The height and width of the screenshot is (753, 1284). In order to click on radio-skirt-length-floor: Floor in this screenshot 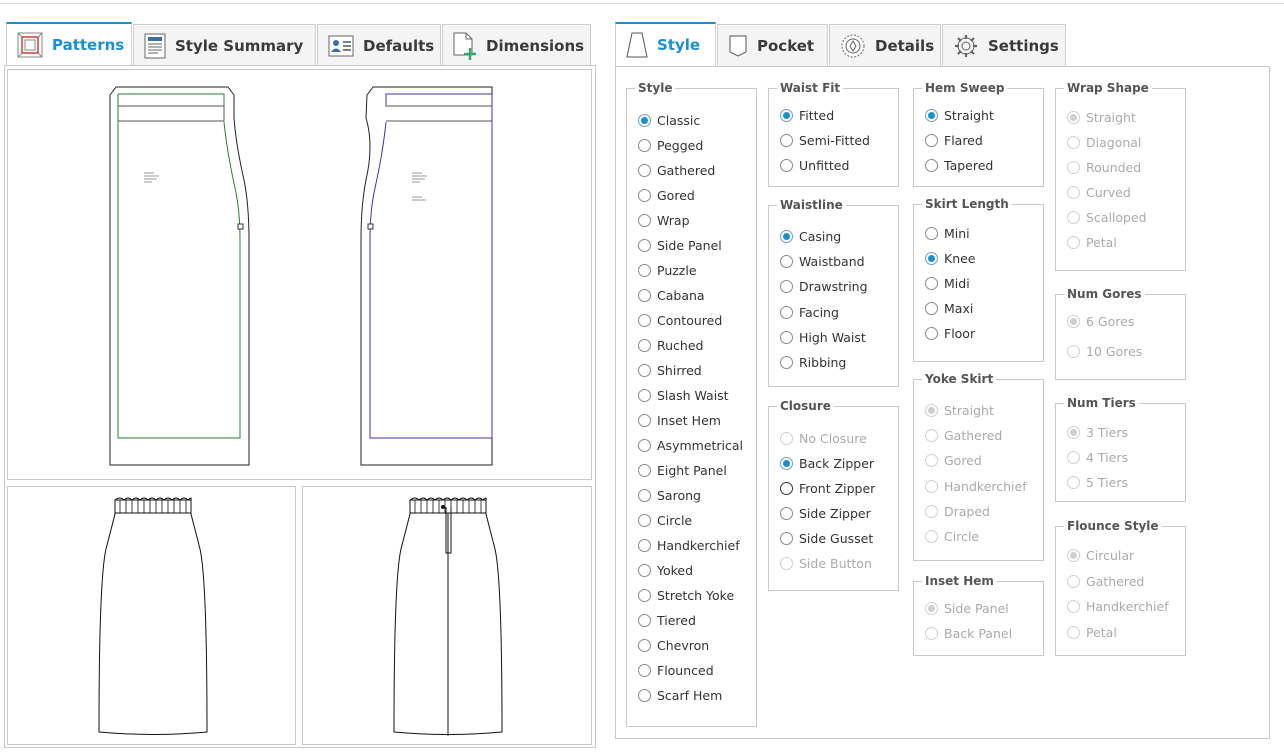, I will do `click(950, 333)`.